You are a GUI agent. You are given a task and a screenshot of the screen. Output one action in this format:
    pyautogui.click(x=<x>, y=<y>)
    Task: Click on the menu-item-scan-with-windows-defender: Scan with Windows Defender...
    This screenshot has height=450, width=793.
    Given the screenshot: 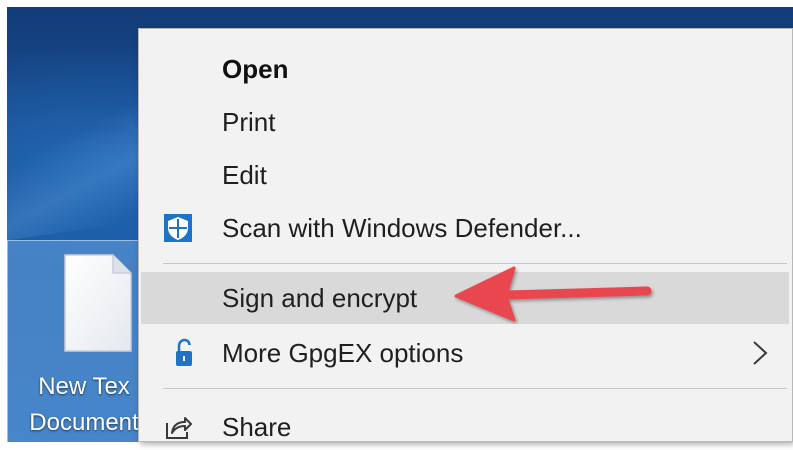 What is the action you would take?
    pyautogui.click(x=465, y=228)
    